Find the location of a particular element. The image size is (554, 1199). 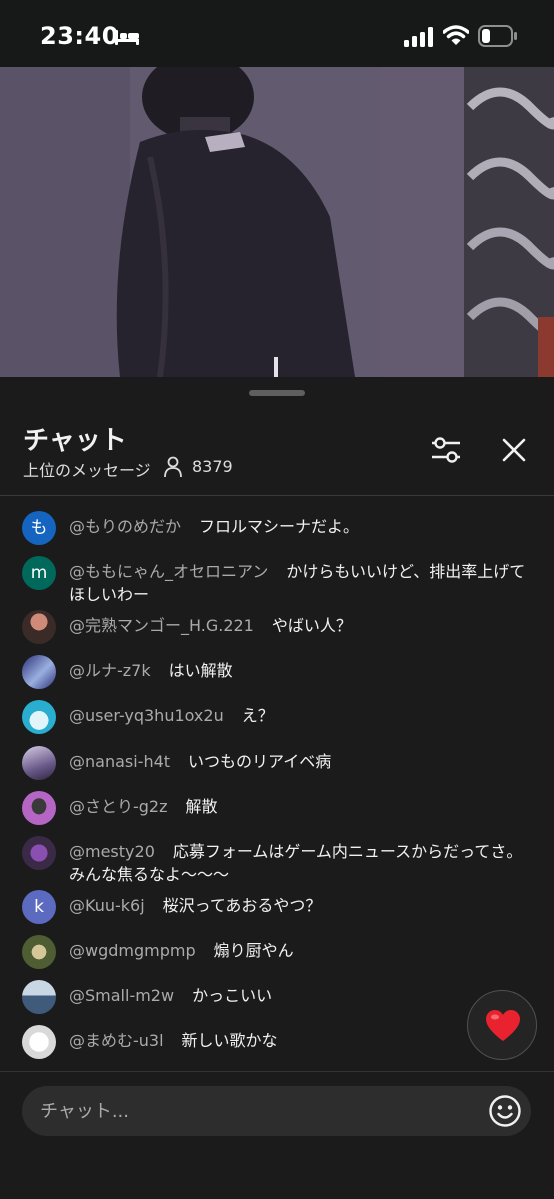

viewer-count: 8379 is located at coordinates (212, 466).